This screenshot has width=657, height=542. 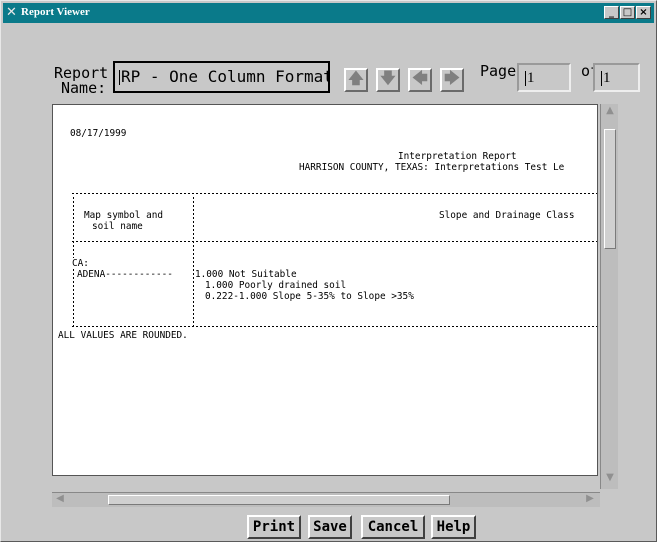 I want to click on save-button: Save, so click(x=330, y=527).